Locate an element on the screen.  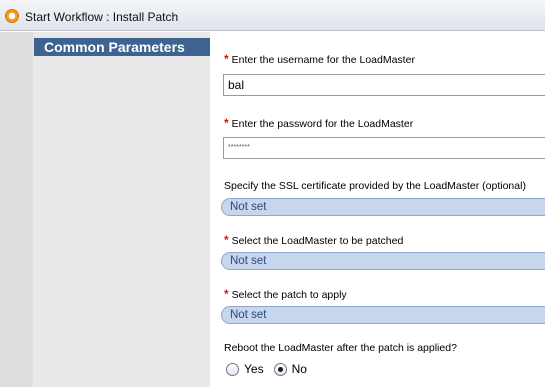
password-input: ******** is located at coordinates (384, 148).